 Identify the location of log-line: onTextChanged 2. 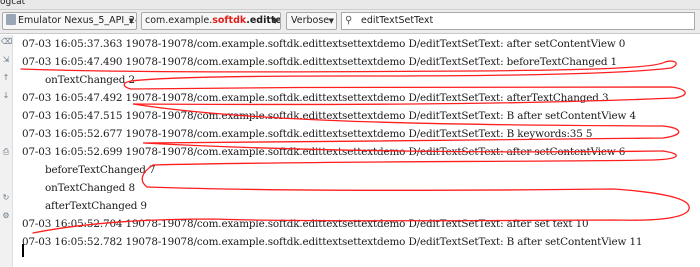
(90, 80).